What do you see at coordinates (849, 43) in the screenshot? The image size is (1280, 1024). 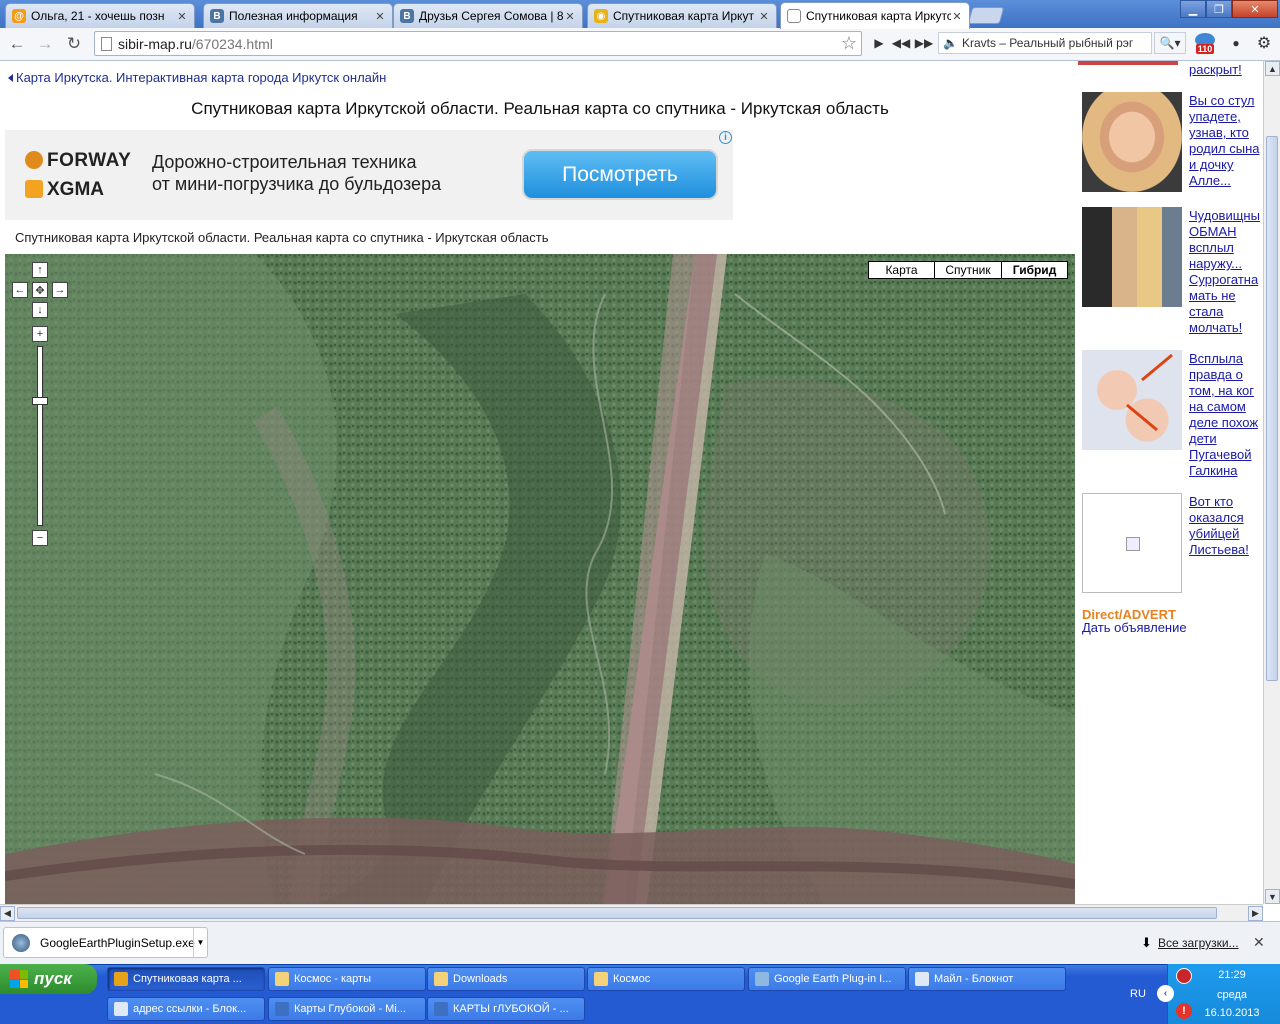 I see `bookmark-star-icon: ☆` at bounding box center [849, 43].